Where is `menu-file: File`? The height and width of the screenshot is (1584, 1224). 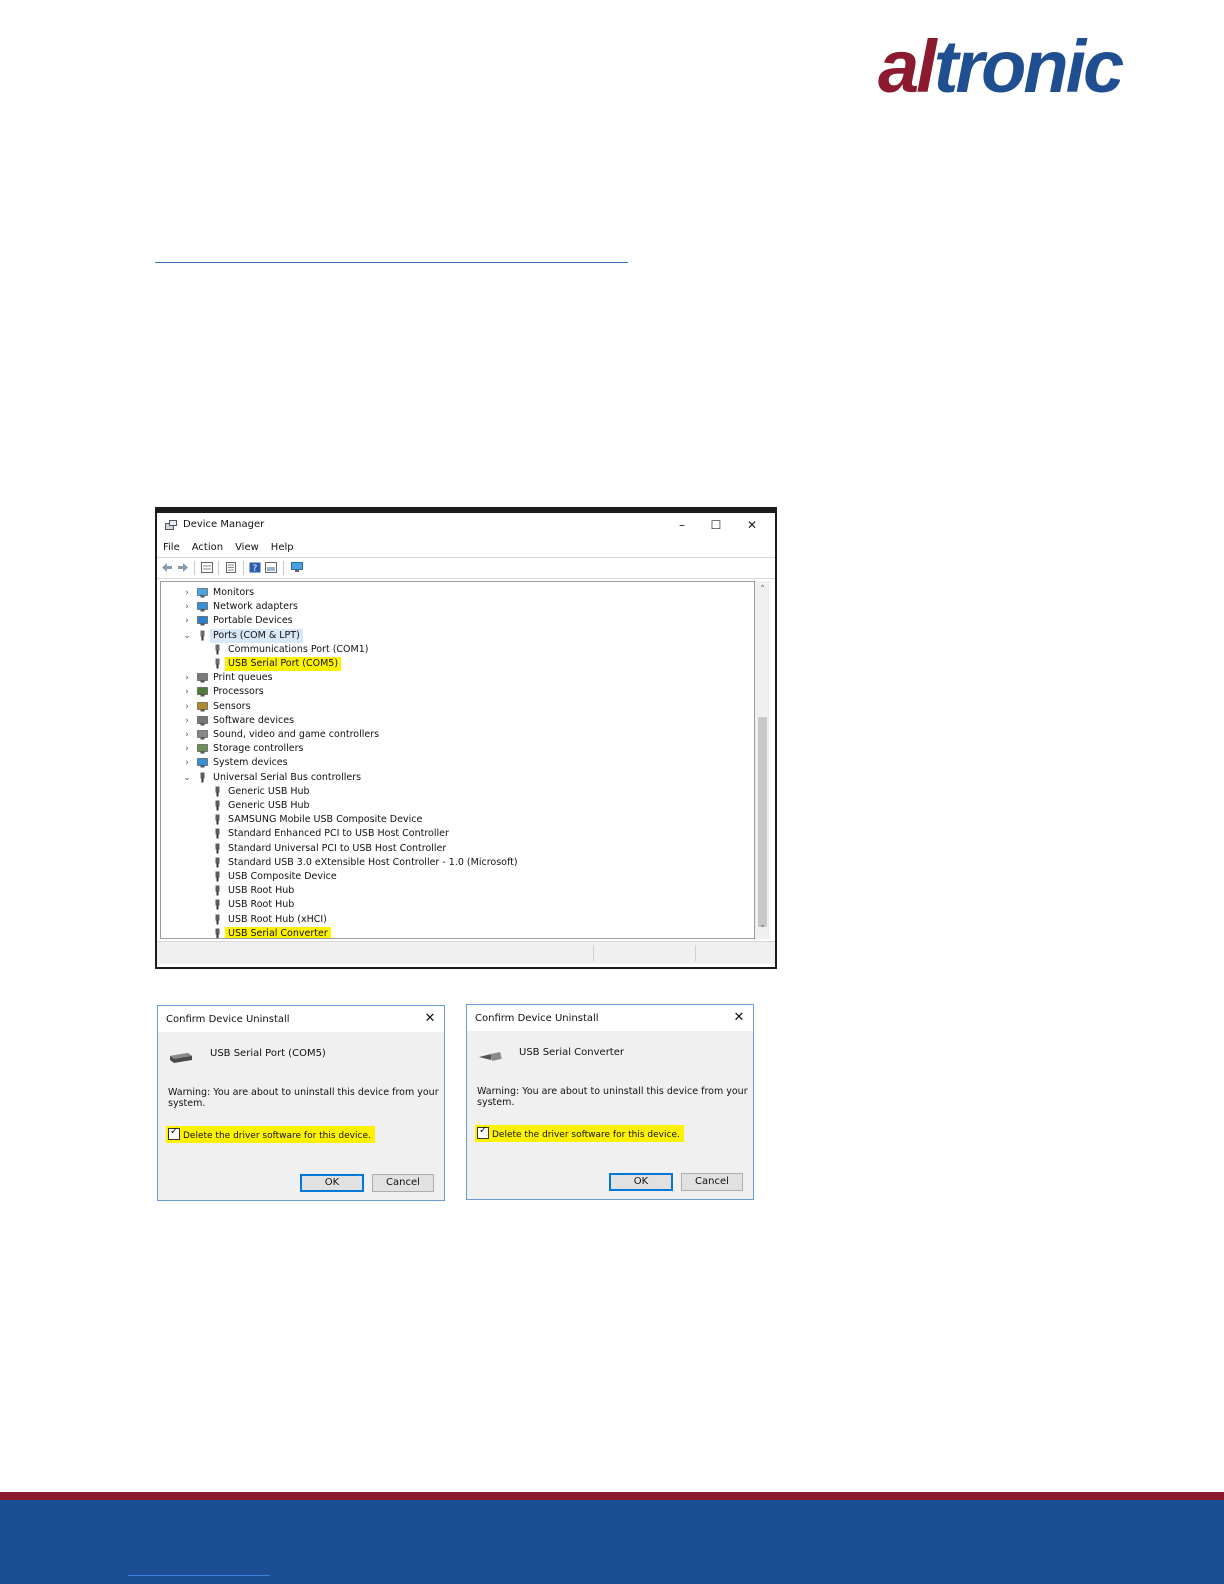 menu-file: File is located at coordinates (171, 546).